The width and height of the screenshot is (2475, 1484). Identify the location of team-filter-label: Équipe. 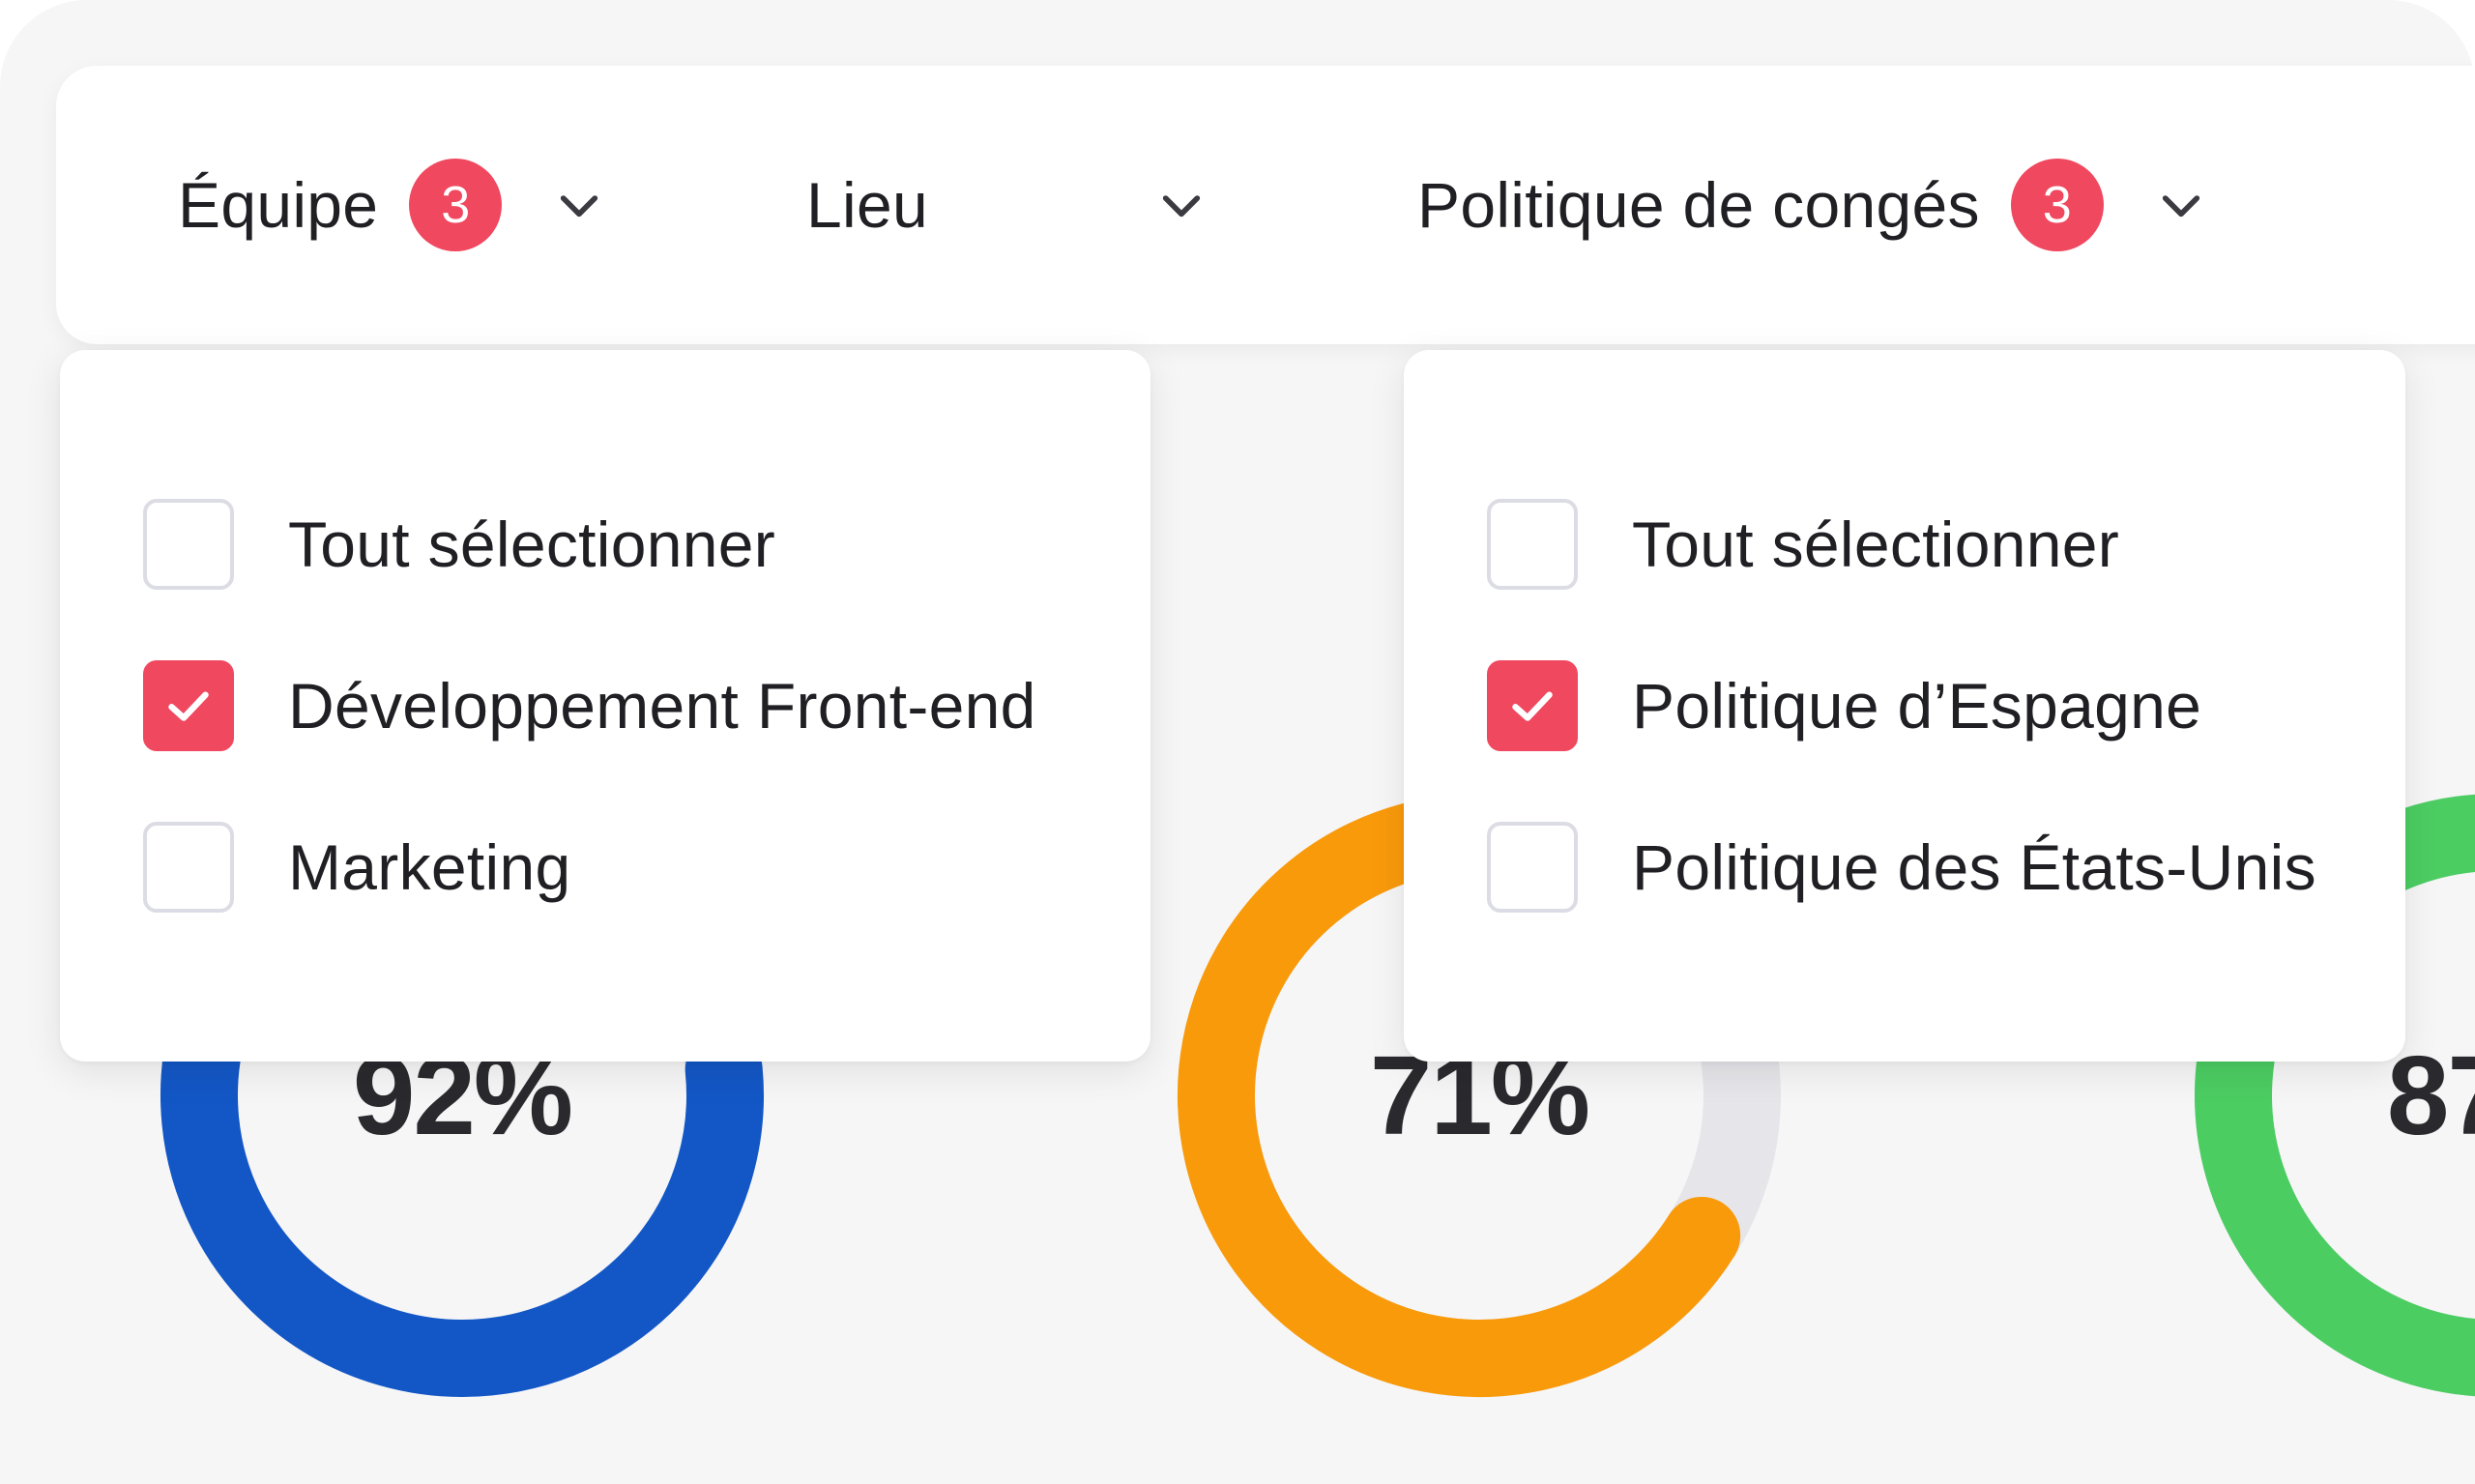
(278, 205).